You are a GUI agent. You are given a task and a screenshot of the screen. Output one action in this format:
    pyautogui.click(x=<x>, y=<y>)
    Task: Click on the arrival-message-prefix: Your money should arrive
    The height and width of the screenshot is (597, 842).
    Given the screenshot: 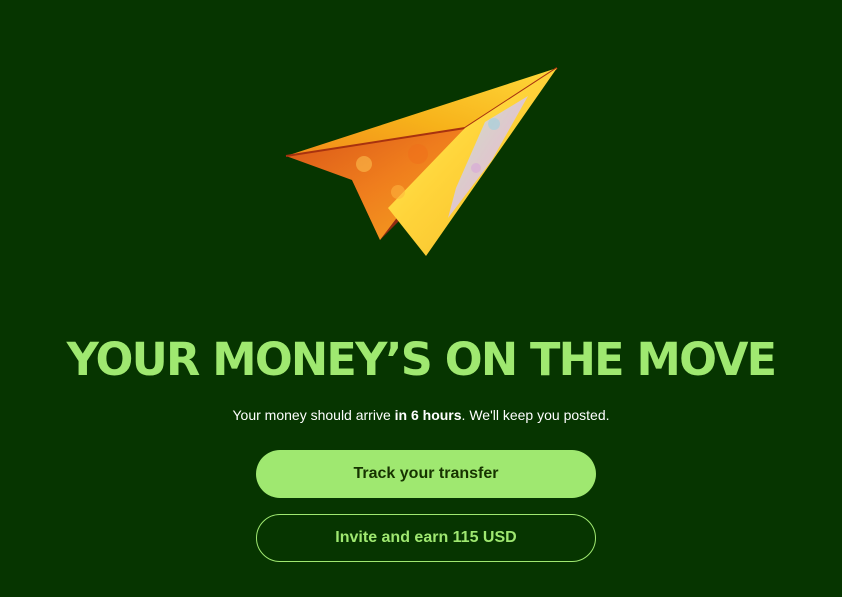 What is the action you would take?
    pyautogui.click(x=313, y=415)
    